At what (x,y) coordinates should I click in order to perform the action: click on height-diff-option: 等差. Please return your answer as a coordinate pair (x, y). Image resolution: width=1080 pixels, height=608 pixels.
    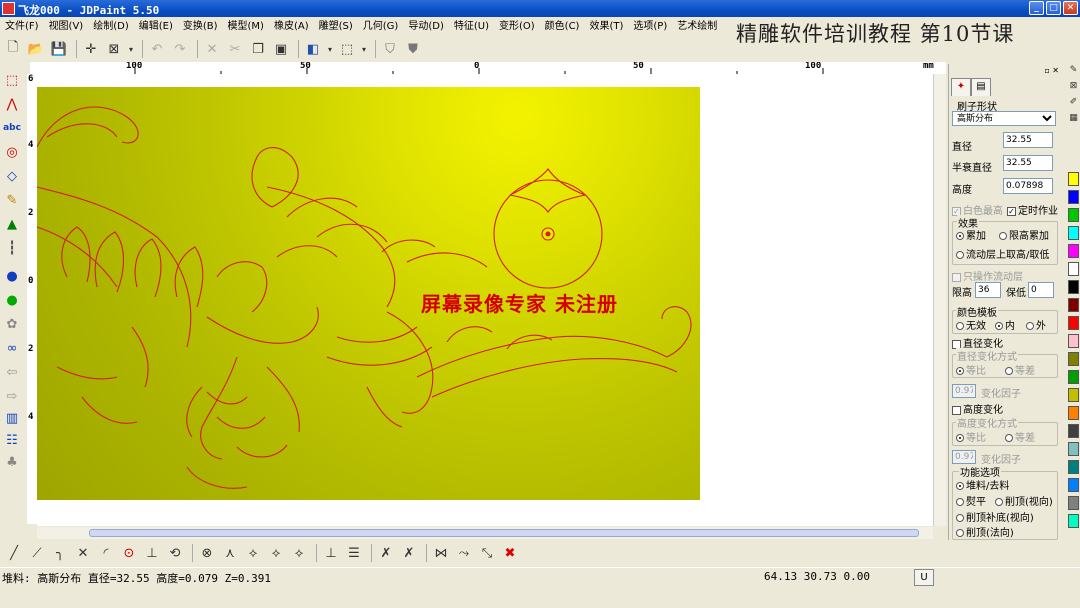
    Looking at the image, I should click on (1020, 436).